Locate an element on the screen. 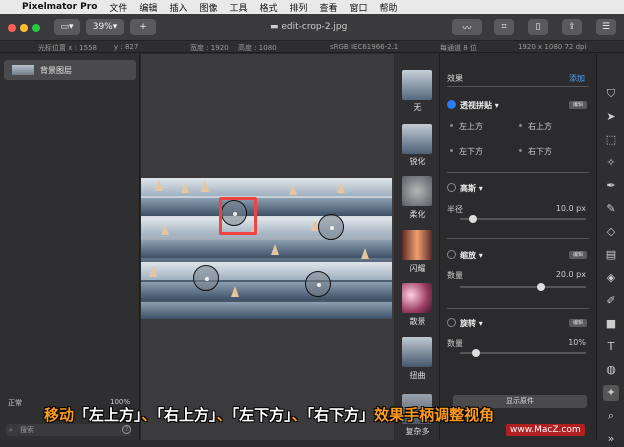 This screenshot has height=447, width=624. cursor-x: 光标位置 x : 1558 is located at coordinates (67, 48).